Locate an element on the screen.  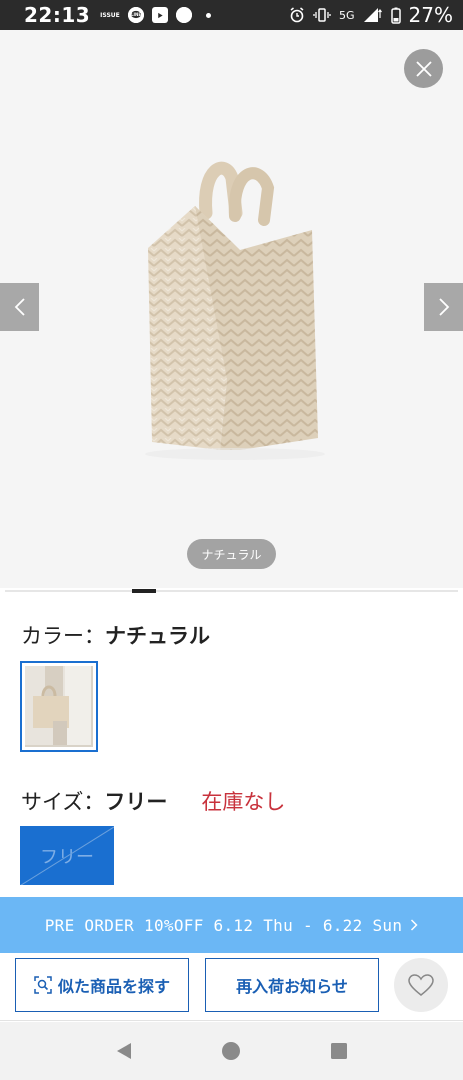
swatch-image is located at coordinates (58, 705).